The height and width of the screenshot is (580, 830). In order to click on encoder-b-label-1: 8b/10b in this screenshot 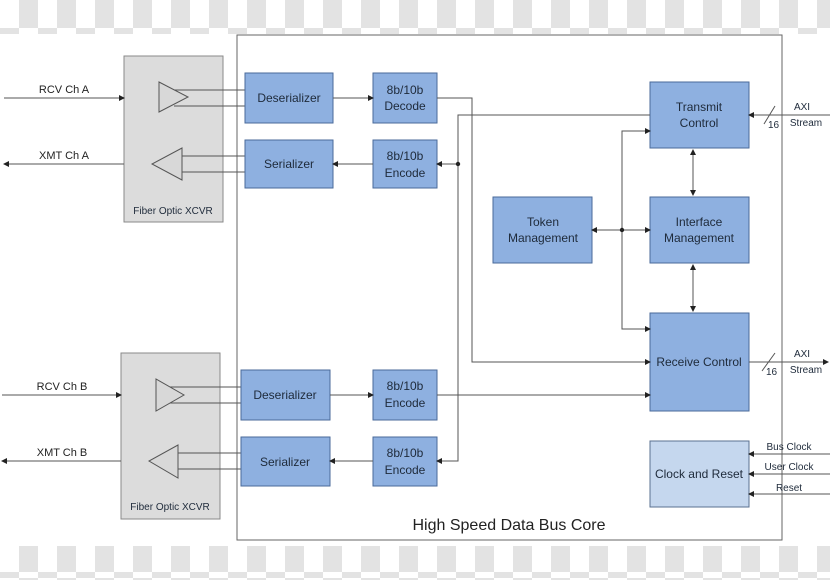, I will do `click(405, 453)`.